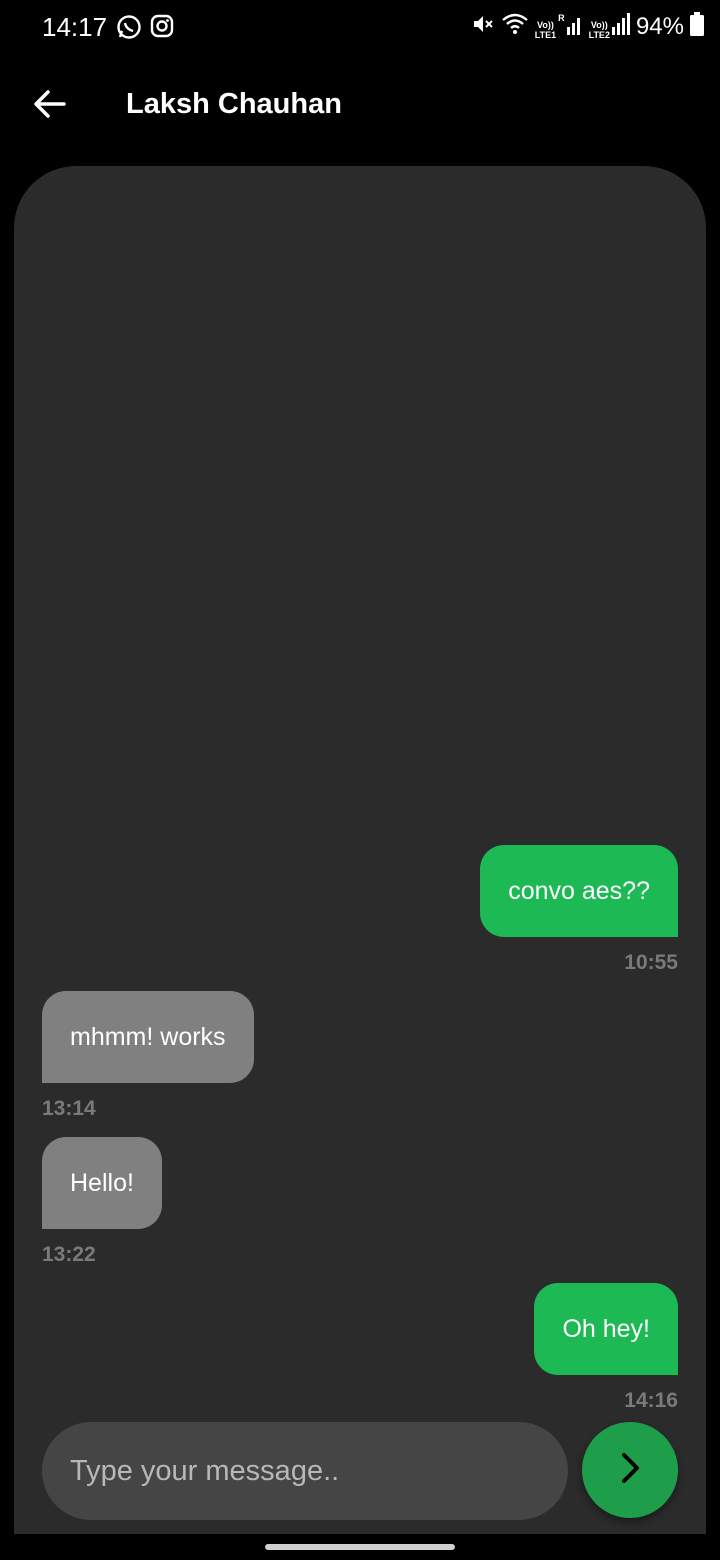 The height and width of the screenshot is (1560, 720). What do you see at coordinates (515, 26) in the screenshot?
I see `wifi-icon` at bounding box center [515, 26].